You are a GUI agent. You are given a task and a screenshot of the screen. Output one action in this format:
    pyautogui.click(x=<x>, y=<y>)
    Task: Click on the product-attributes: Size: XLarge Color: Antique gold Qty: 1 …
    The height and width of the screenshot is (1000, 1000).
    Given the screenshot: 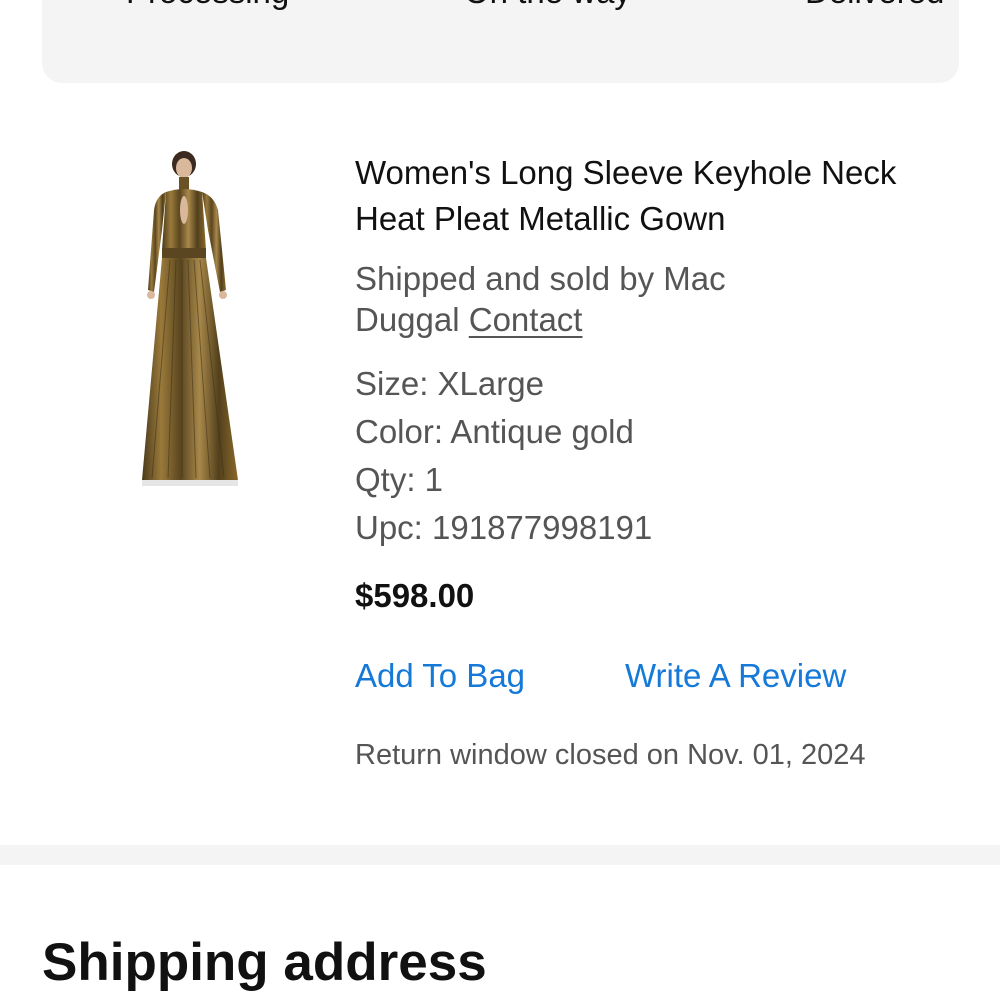 What is the action you would take?
    pyautogui.click(x=655, y=456)
    